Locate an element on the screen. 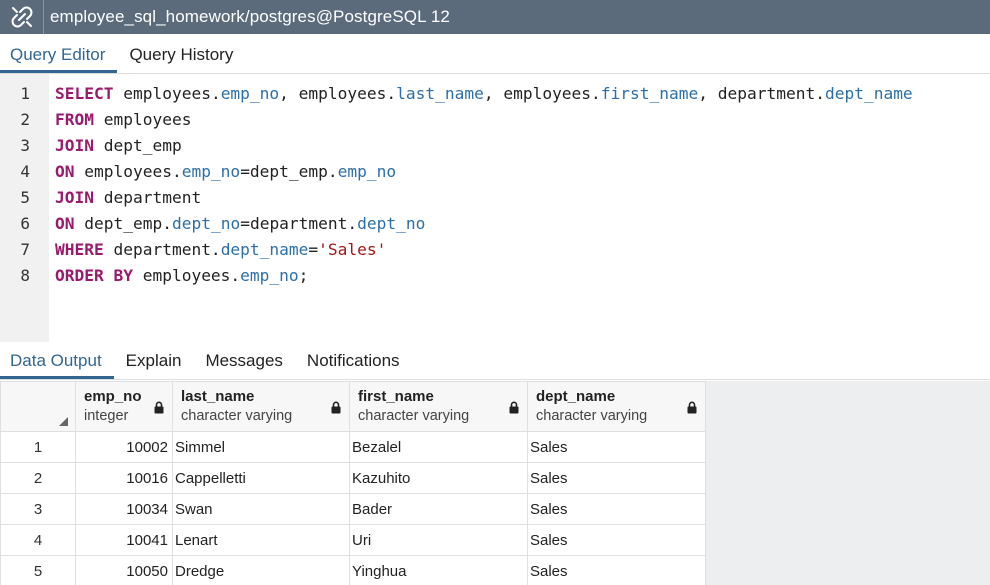 This screenshot has height=585, width=990. column-name: first_name is located at coordinates (396, 396).